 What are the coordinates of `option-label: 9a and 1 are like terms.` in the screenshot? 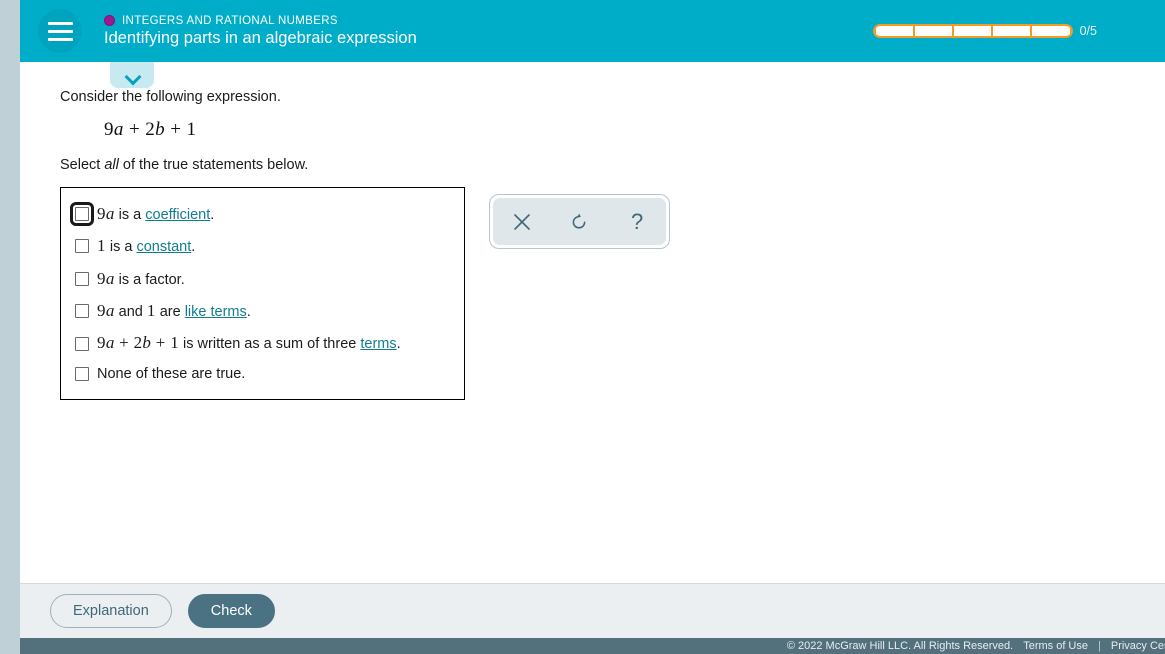 It's located at (174, 311).